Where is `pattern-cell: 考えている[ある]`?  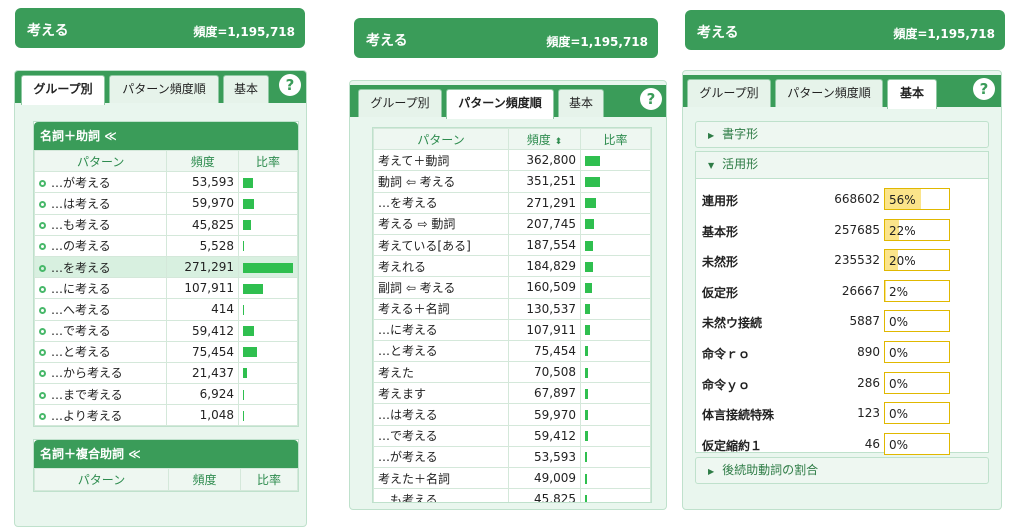 pattern-cell: 考えている[ある] is located at coordinates (441, 245).